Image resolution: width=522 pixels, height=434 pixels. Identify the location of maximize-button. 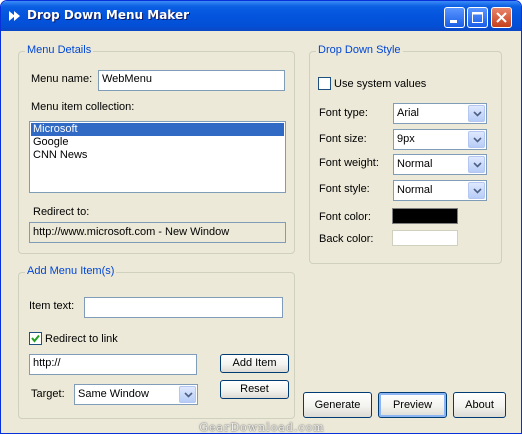
(477, 17).